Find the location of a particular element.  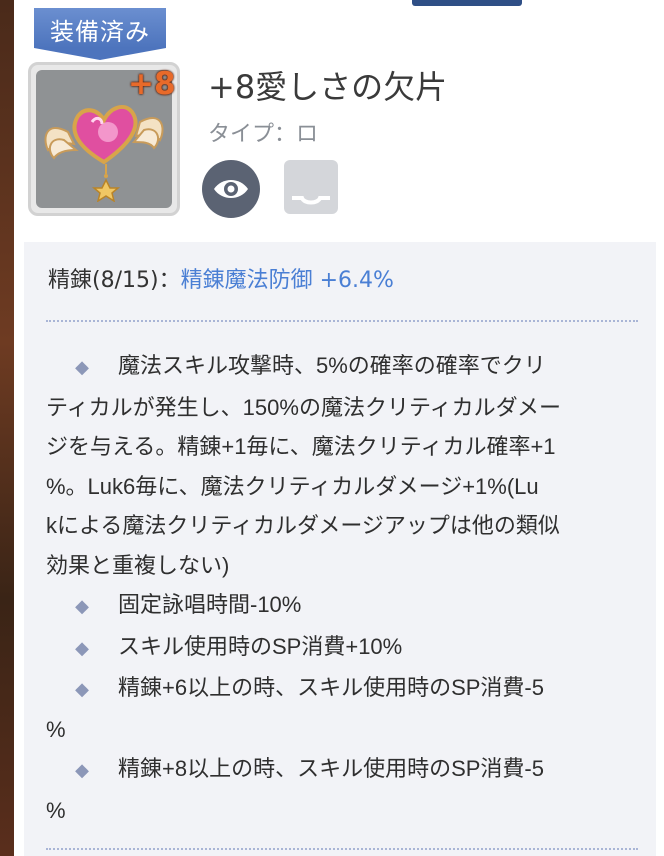

tray-icon is located at coordinates (311, 187).